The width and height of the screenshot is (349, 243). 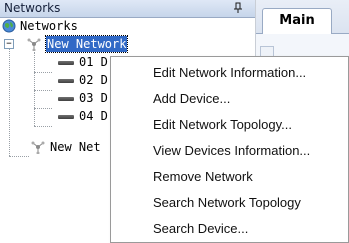 I want to click on tab-strip: Main, so click(x=302, y=17).